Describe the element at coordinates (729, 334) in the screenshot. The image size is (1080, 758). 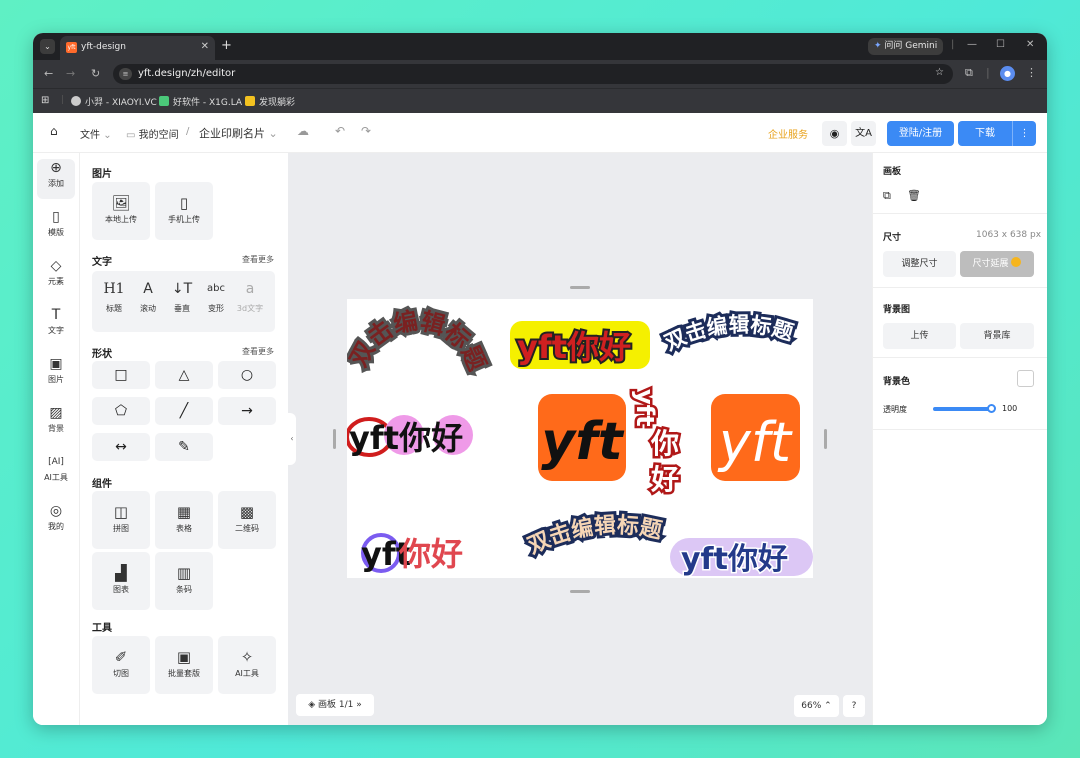
I see `arc-title-2: 双击编辑标题` at that location.